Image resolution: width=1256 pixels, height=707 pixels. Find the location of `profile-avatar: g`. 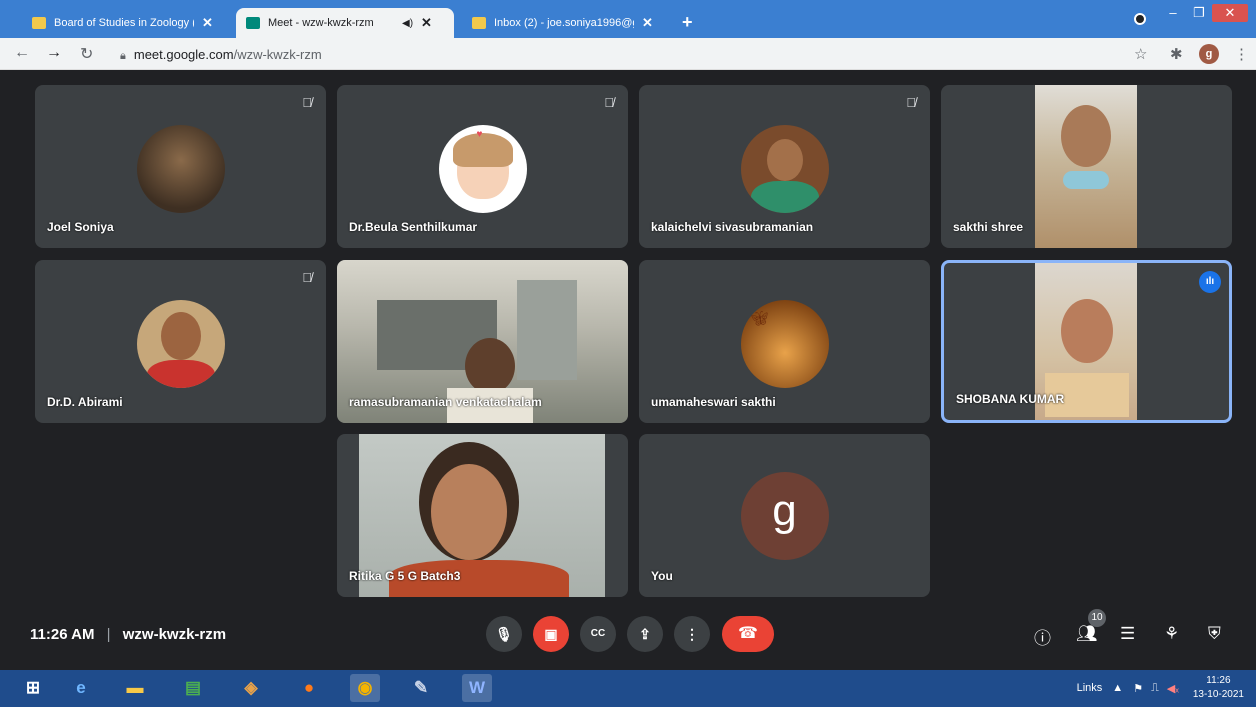

profile-avatar: g is located at coordinates (1209, 54).